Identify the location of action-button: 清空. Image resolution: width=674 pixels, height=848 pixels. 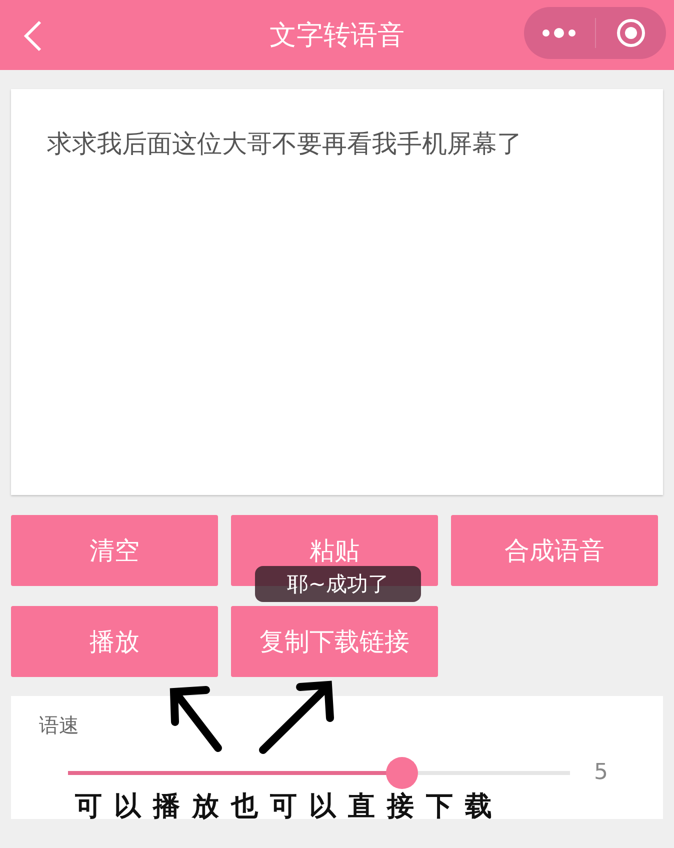
(114, 550).